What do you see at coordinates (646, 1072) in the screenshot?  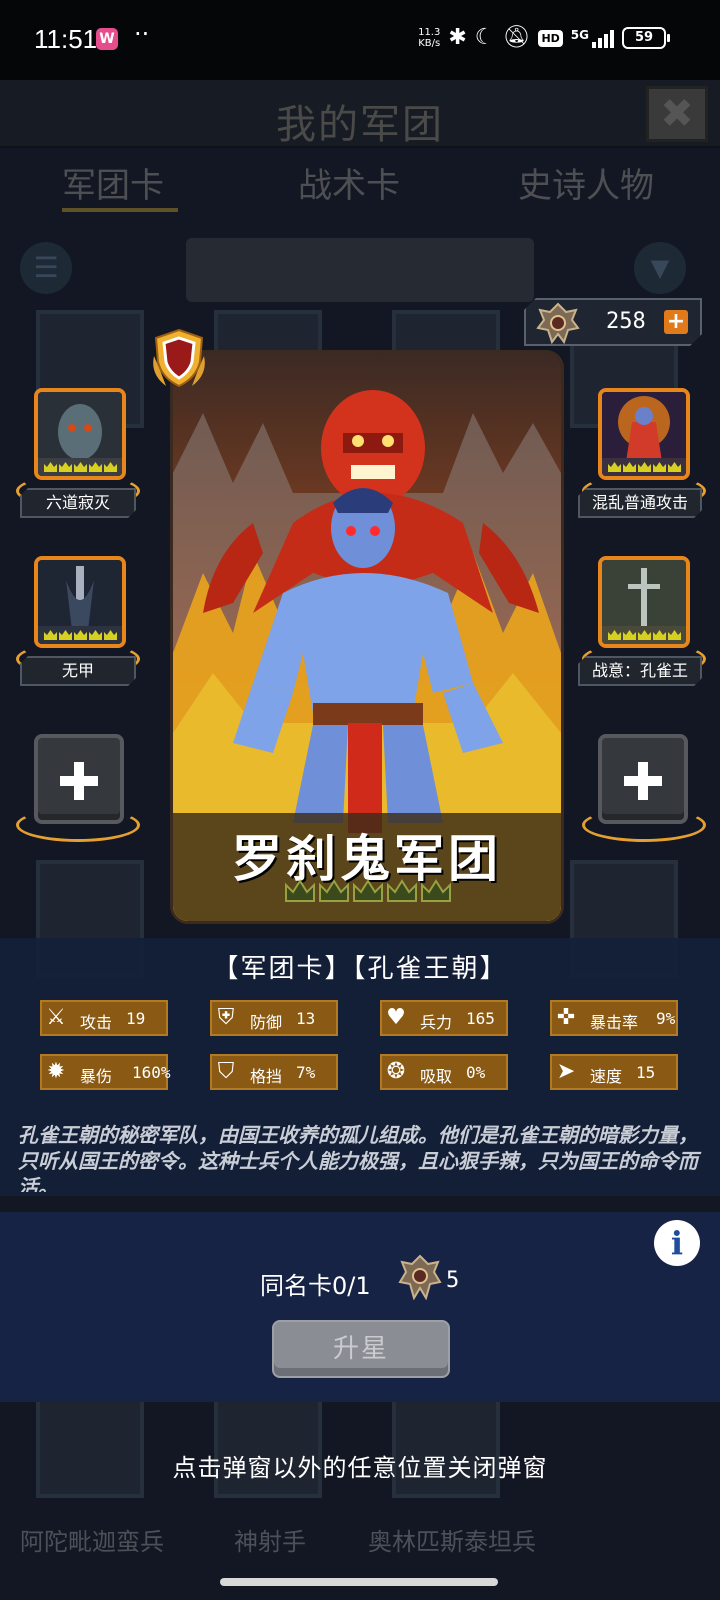 I see `stat-value: 15` at bounding box center [646, 1072].